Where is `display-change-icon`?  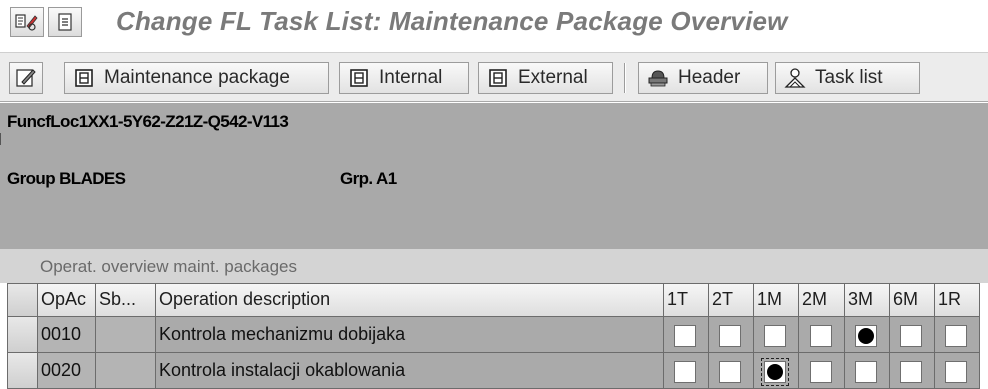
display-change-icon is located at coordinates (27, 22).